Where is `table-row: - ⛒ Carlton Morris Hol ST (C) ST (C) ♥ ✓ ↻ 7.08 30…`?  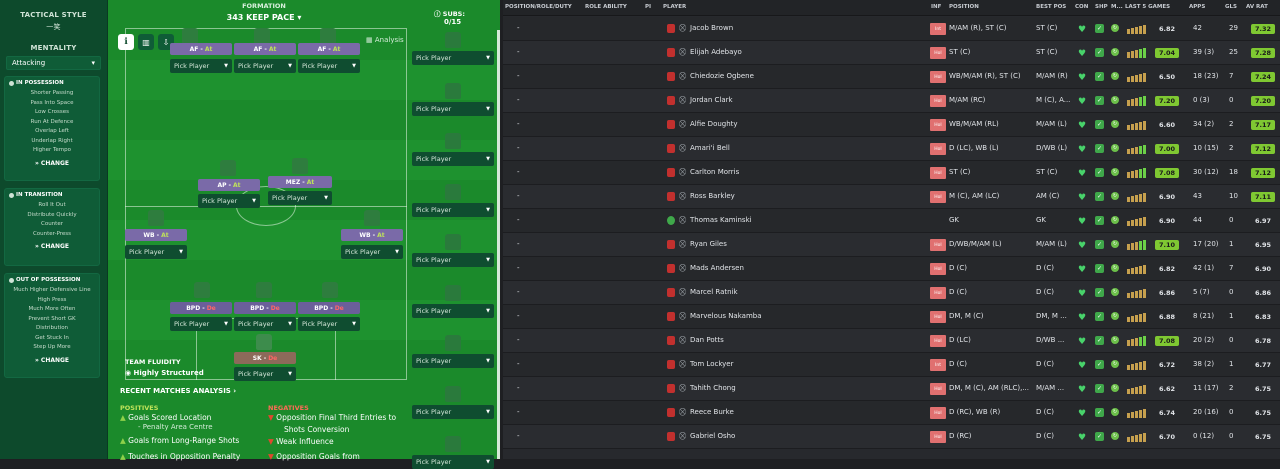
table-row: - ⛒ Carlton Morris Hol ST (C) ST (C) ♥ ✓ ↻ 7.08 30… is located at coordinates (891, 173).